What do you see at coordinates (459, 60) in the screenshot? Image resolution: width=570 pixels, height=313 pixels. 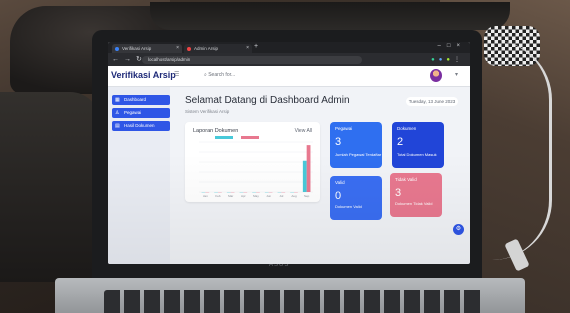 I see `menu-dots-icon: ⋮` at bounding box center [459, 60].